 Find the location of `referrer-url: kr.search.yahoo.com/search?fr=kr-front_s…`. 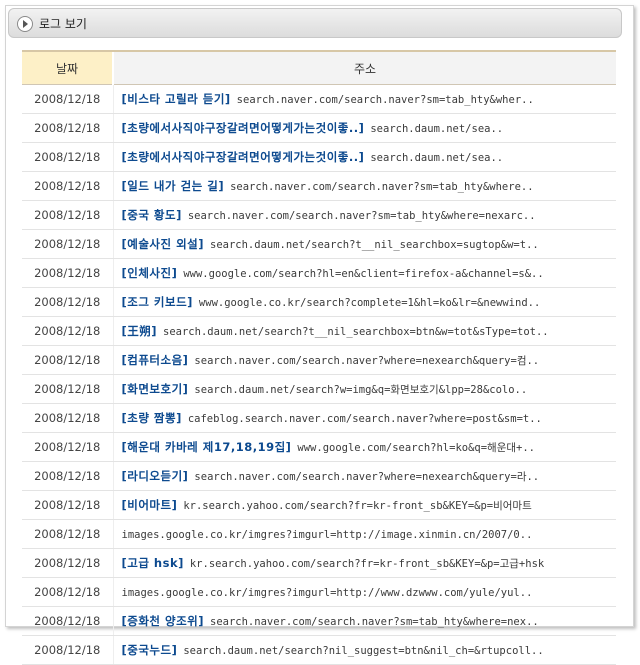

referrer-url: kr.search.yahoo.com/search?fr=kr-front_s… is located at coordinates (357, 506).